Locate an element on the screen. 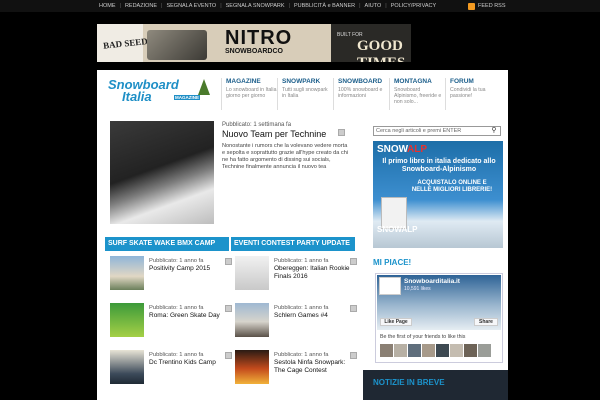 The width and height of the screenshot is (600, 400). facebook-like-button: Like Page is located at coordinates (396, 322).